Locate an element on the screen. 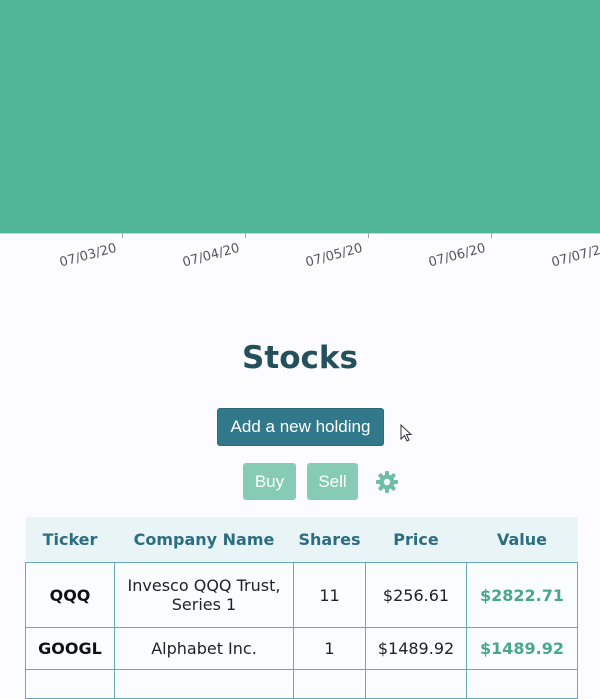 The width and height of the screenshot is (600, 699). ticker-cell: QQQ is located at coordinates (70, 595).